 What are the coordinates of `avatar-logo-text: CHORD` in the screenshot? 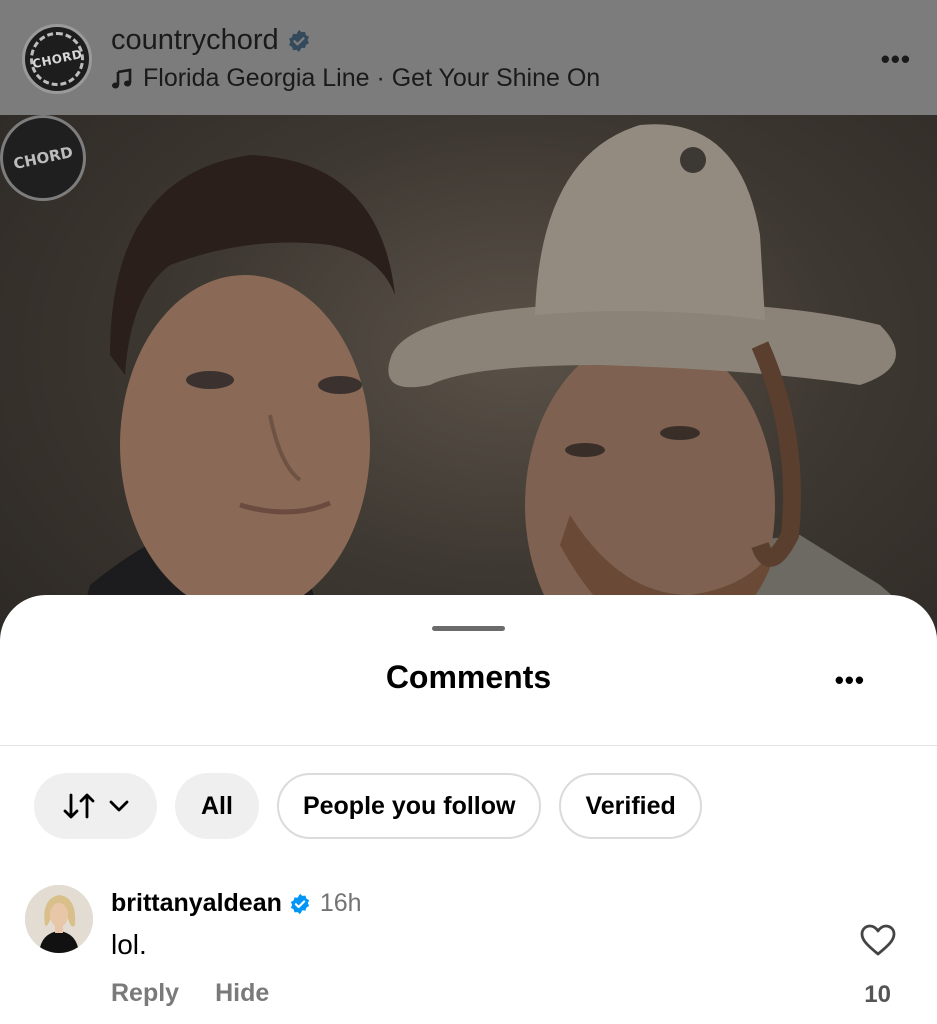 It's located at (57, 59).